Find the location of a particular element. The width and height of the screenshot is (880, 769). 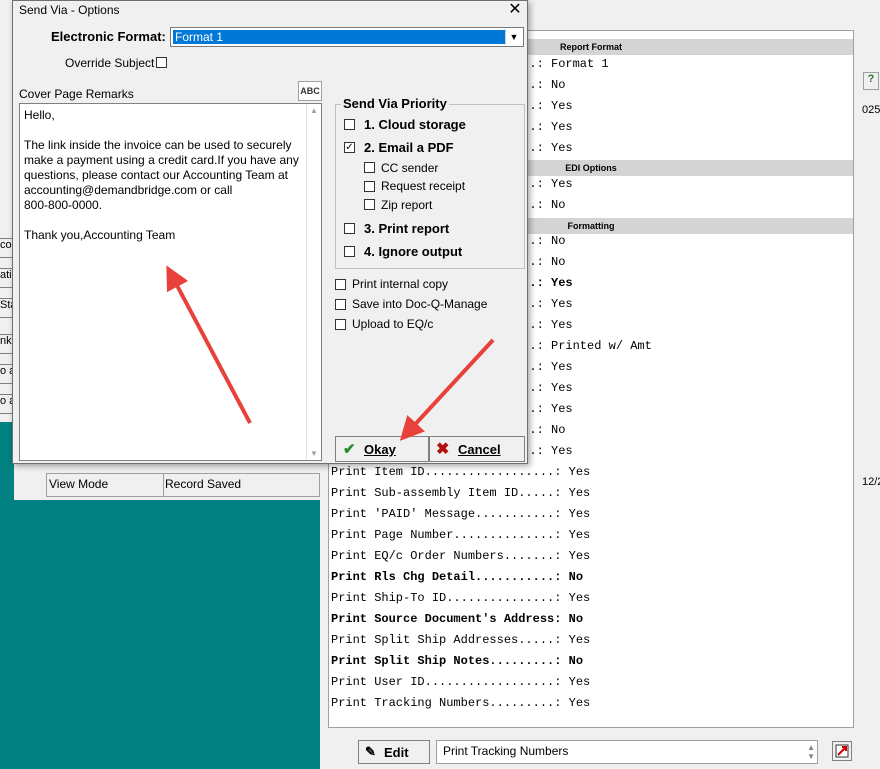

arrow-to-okay is located at coordinates (447, 389).